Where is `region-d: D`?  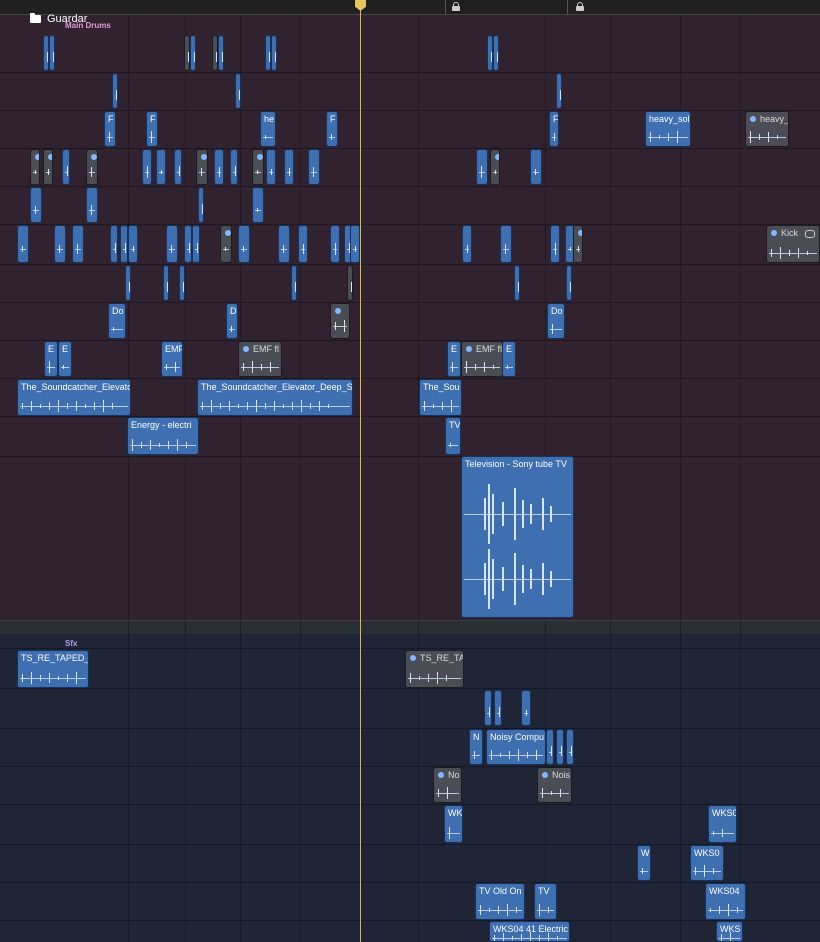 region-d: D is located at coordinates (232, 321).